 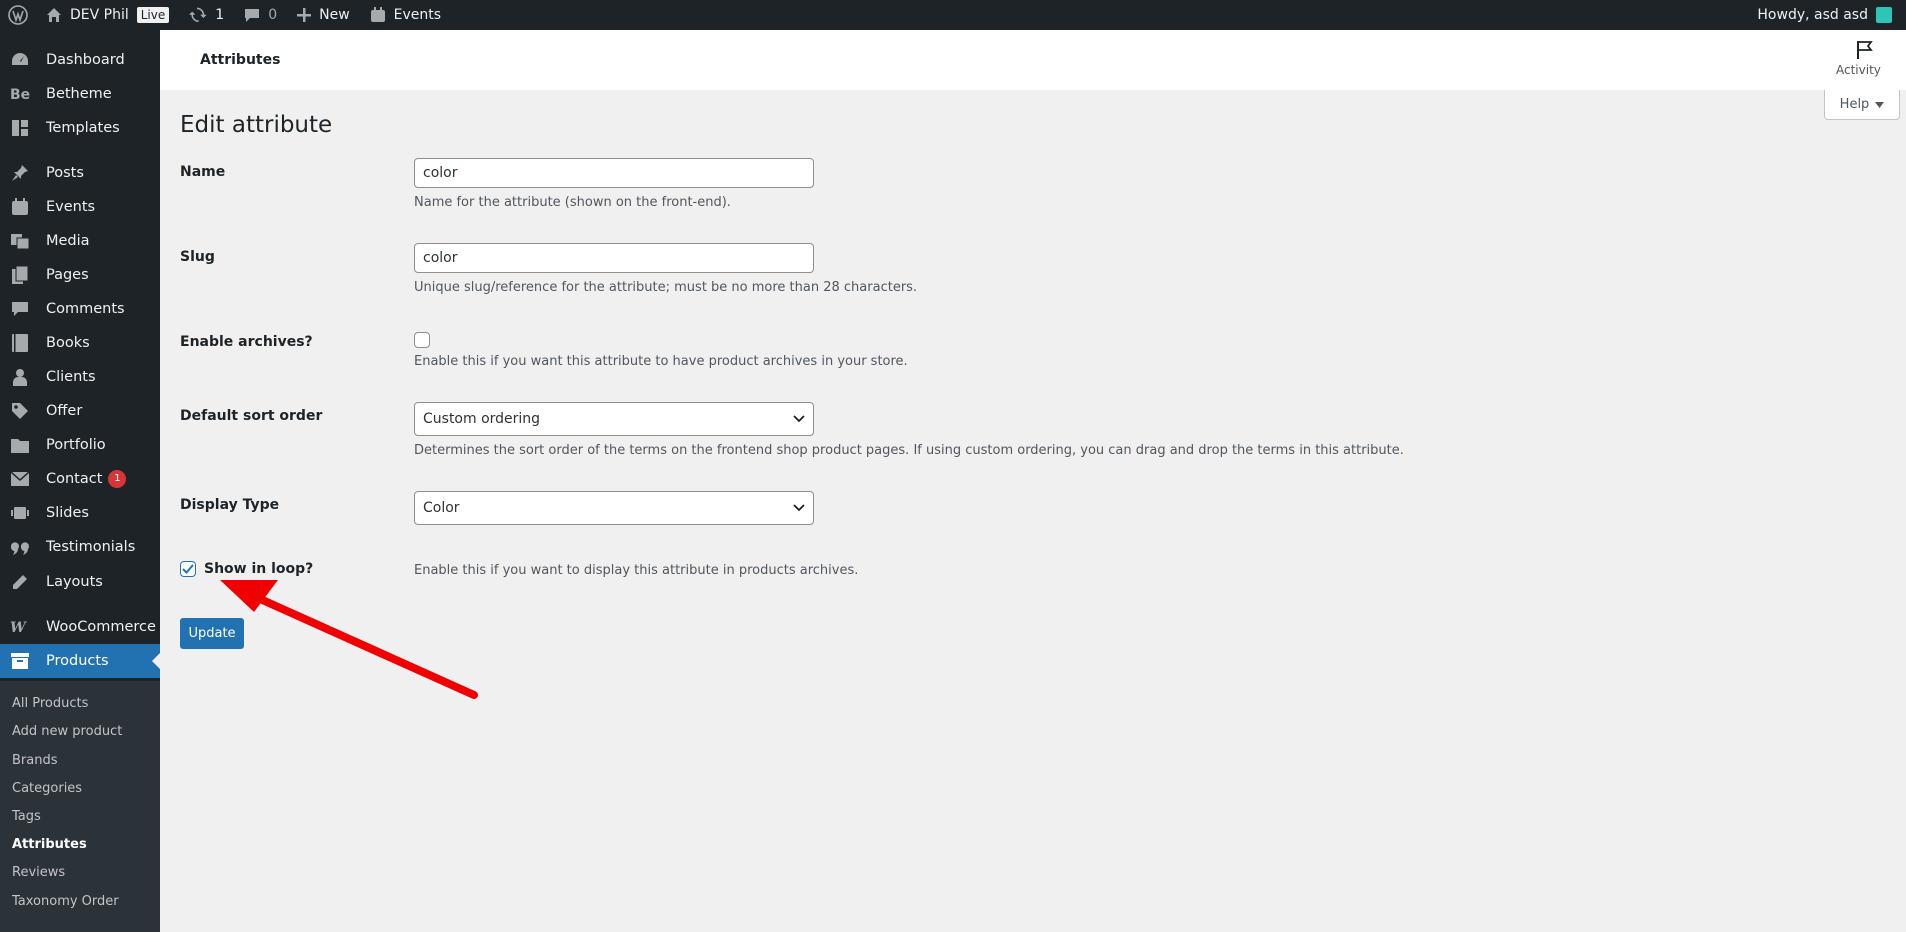 I want to click on annotation-arrow, so click(x=349, y=639).